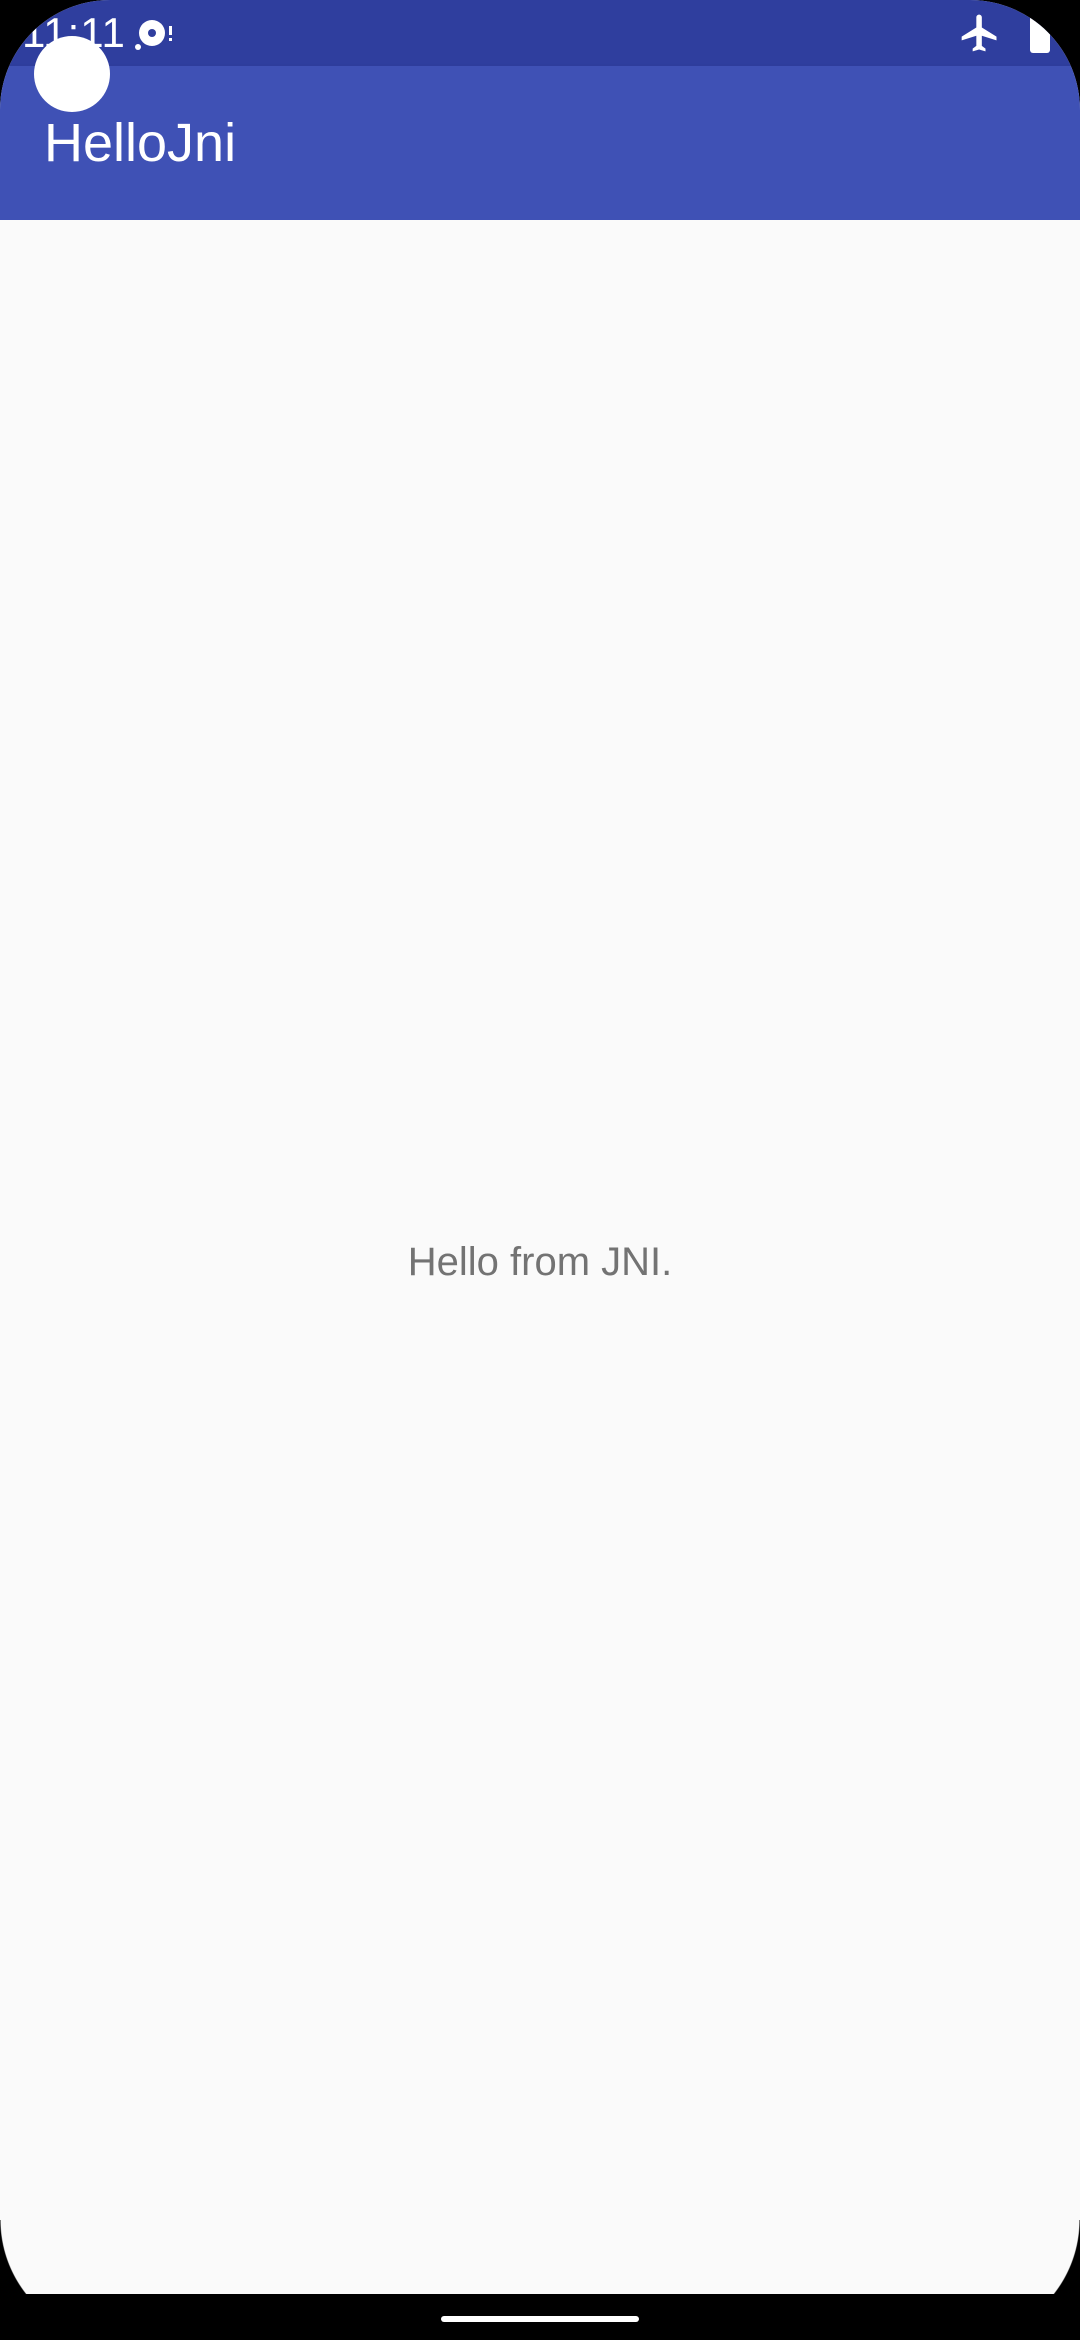 The width and height of the screenshot is (1080, 2340). Describe the element at coordinates (540, 143) in the screenshot. I see `app-bar: HelloJni` at that location.